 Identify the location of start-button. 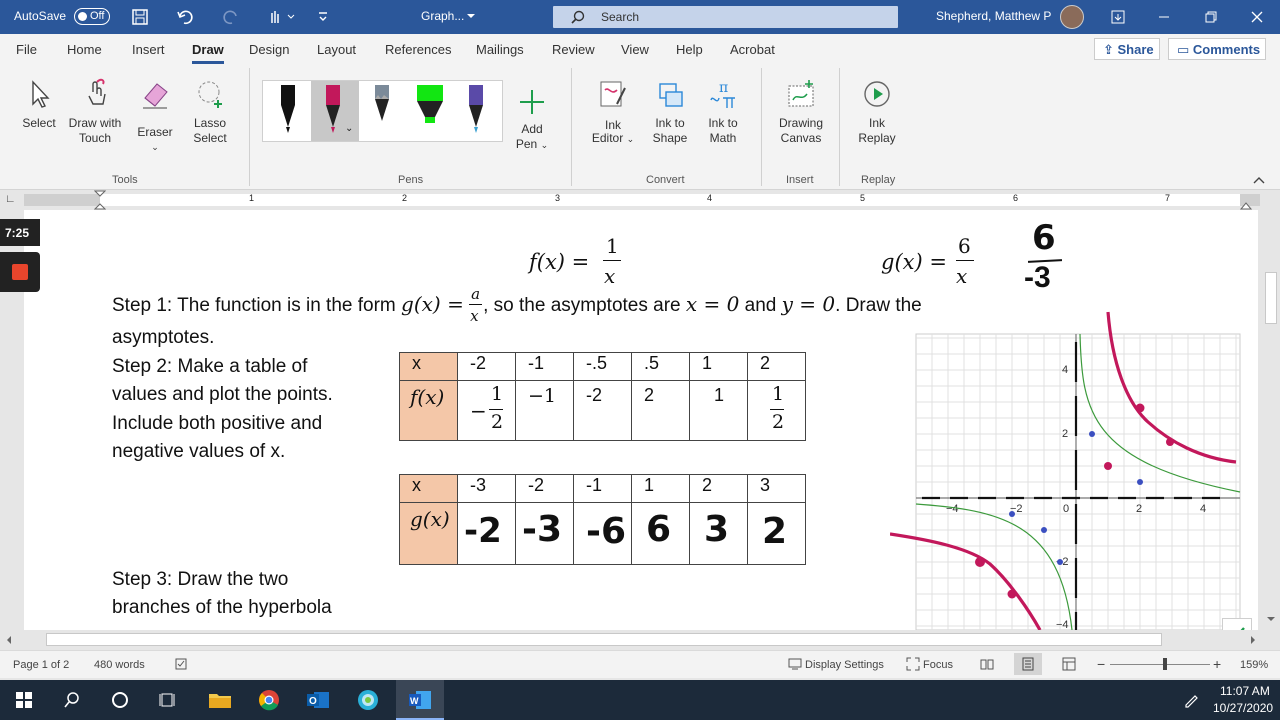
(24, 700).